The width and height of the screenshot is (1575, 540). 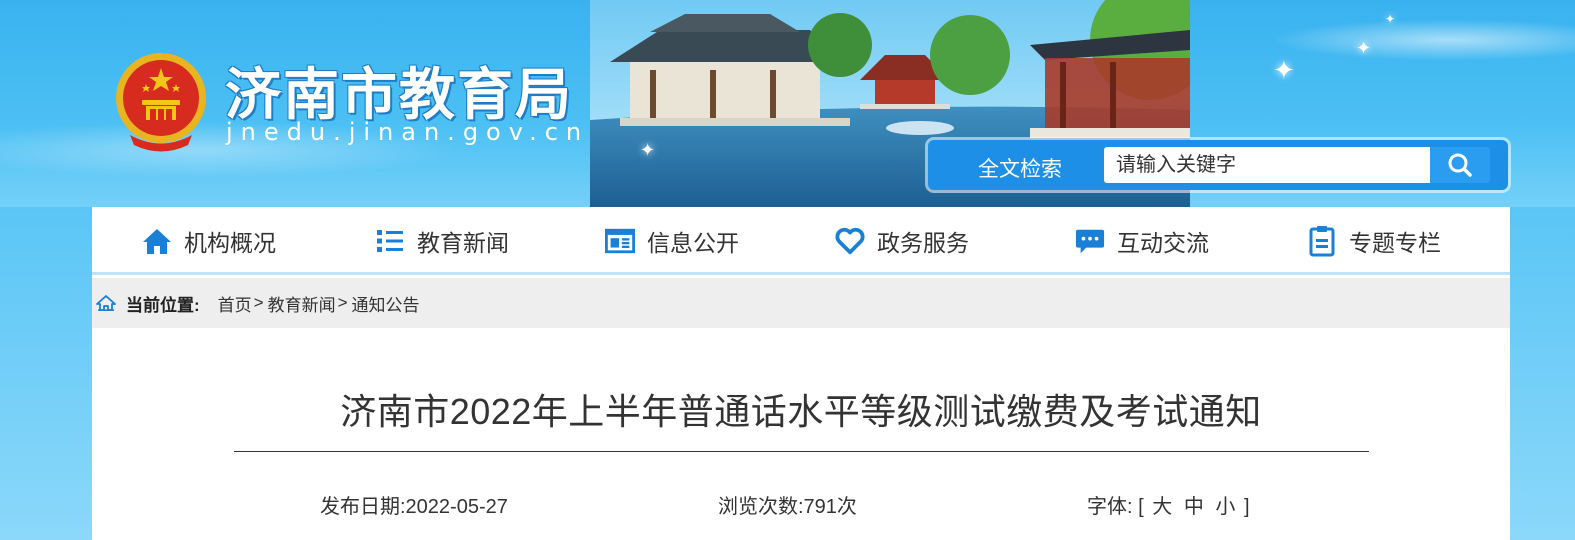 I want to click on breadcrumb-home-link: 首页, so click(x=235, y=303).